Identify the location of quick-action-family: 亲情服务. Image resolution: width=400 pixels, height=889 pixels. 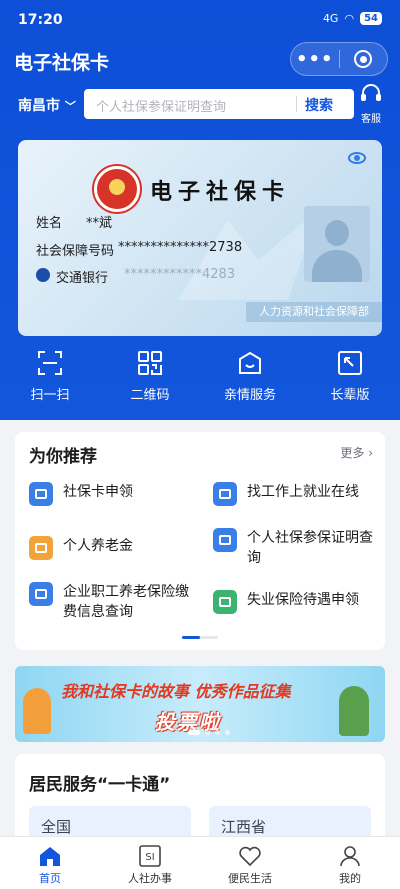
(250, 376).